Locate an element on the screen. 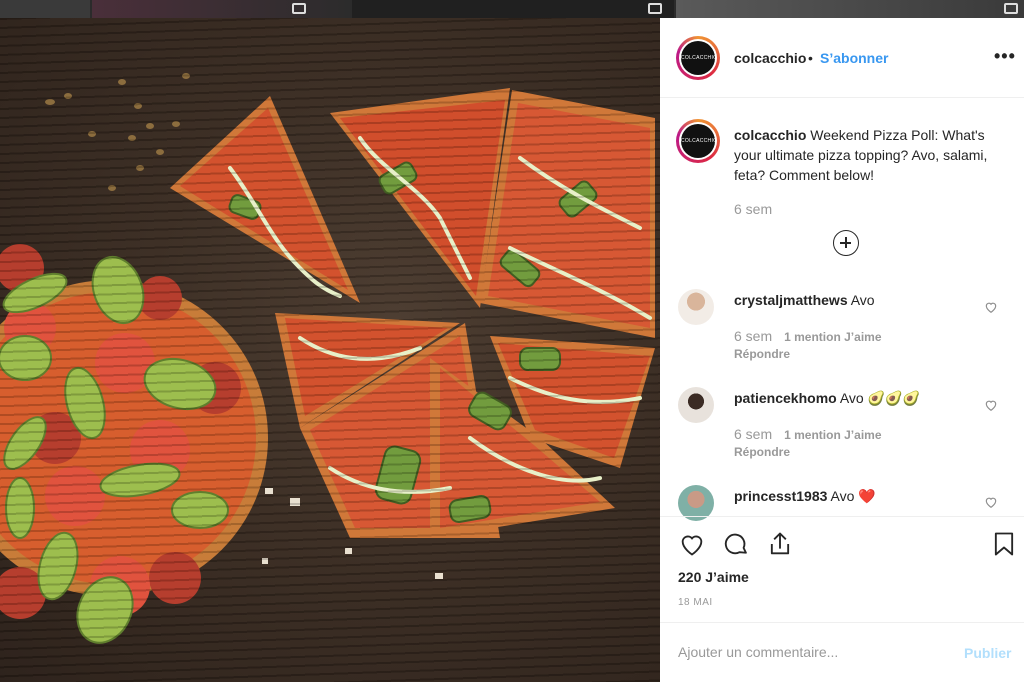 The height and width of the screenshot is (682, 1024). share-icon is located at coordinates (780, 544).